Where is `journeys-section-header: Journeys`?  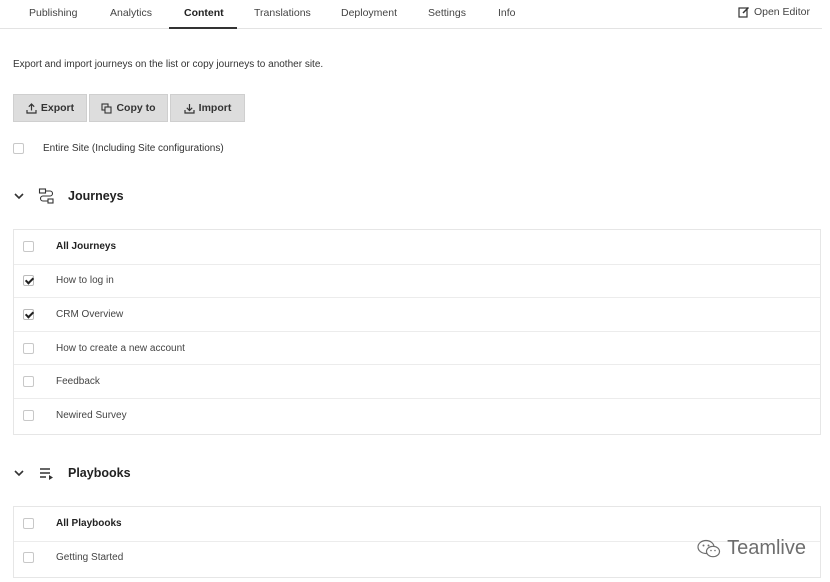 journeys-section-header: Journeys is located at coordinates (68, 196).